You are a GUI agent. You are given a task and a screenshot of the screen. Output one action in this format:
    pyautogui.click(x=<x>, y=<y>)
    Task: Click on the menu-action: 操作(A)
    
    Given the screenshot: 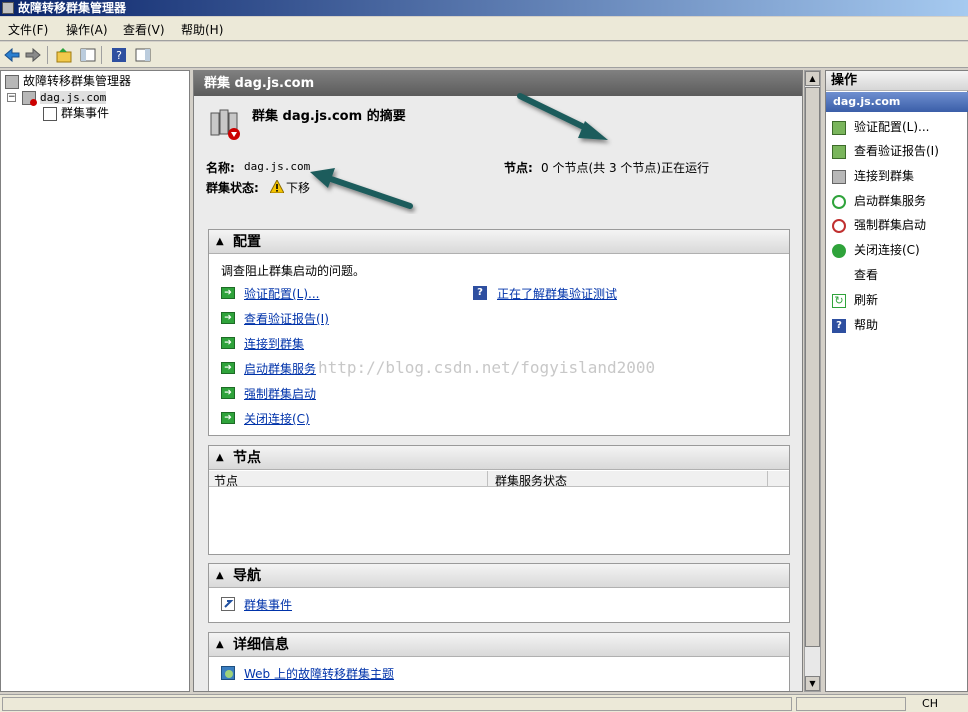 What is the action you would take?
    pyautogui.click(x=87, y=29)
    